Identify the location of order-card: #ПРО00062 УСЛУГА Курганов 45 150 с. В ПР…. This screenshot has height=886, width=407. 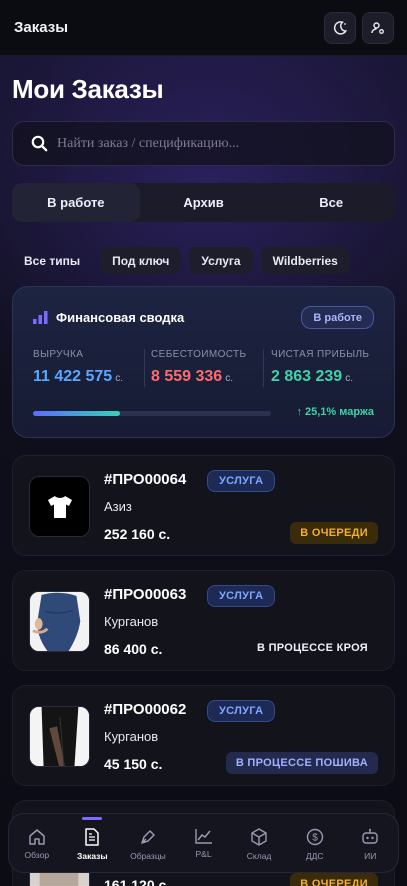
(203, 735).